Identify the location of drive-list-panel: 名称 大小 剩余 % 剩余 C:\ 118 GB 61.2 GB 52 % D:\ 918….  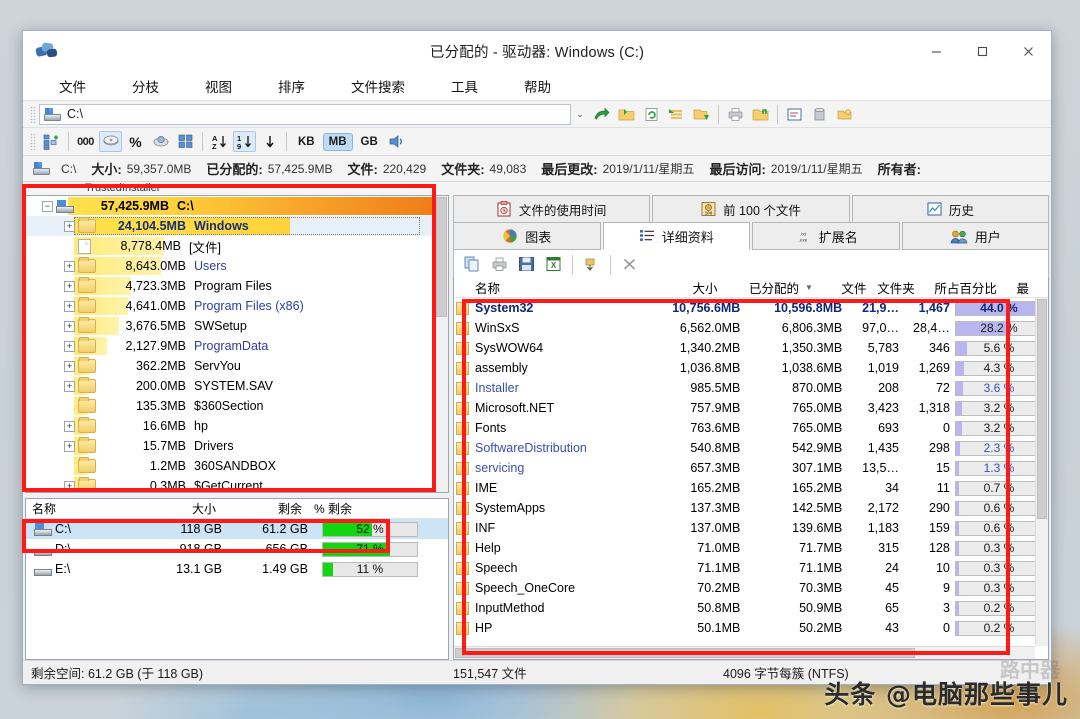
(237, 579).